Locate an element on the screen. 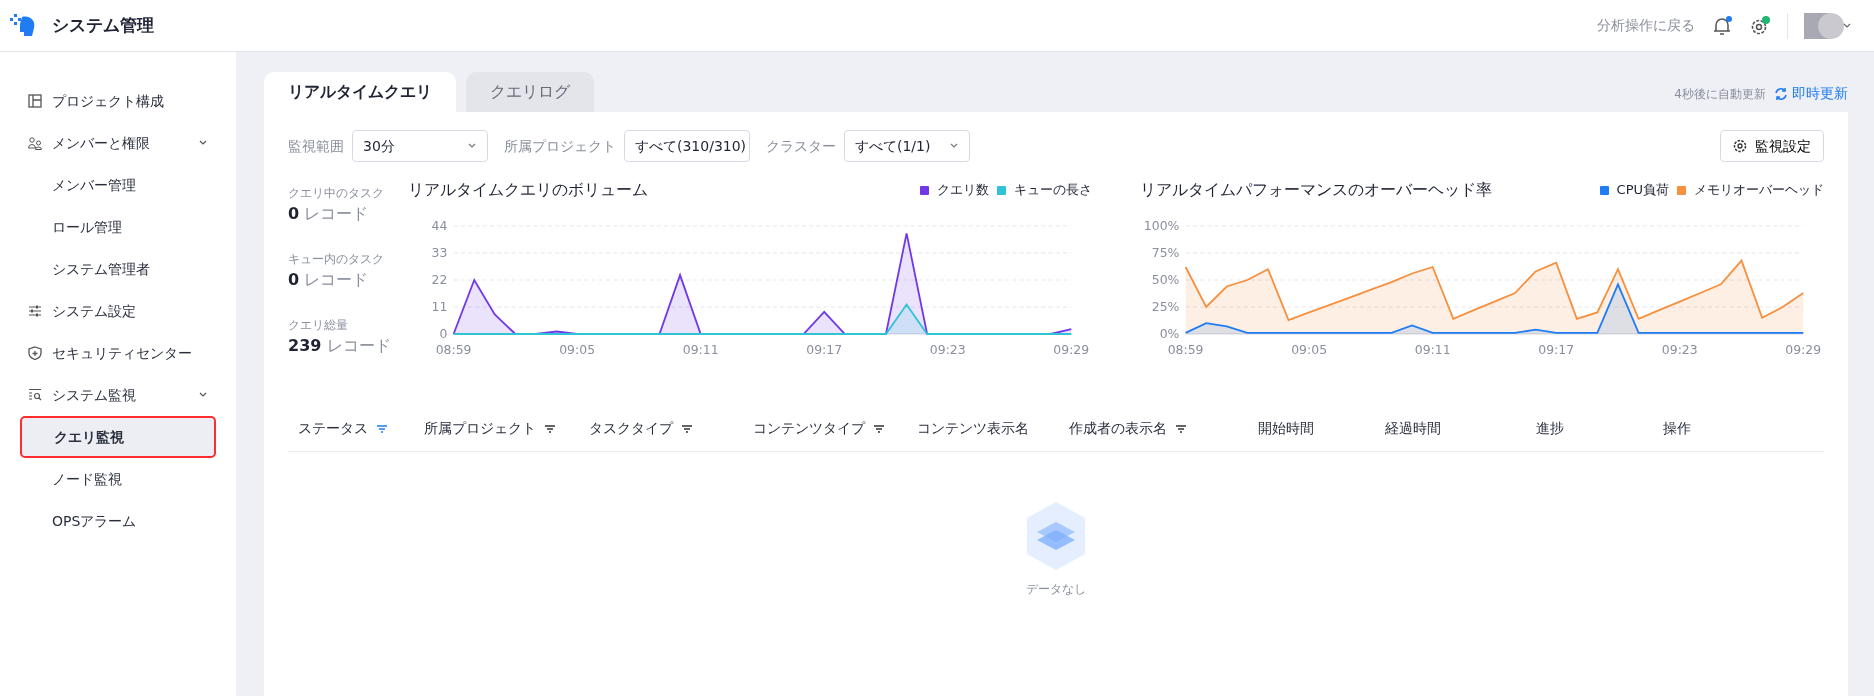  axis-tick-label: 75% is located at coordinates (1165, 253).